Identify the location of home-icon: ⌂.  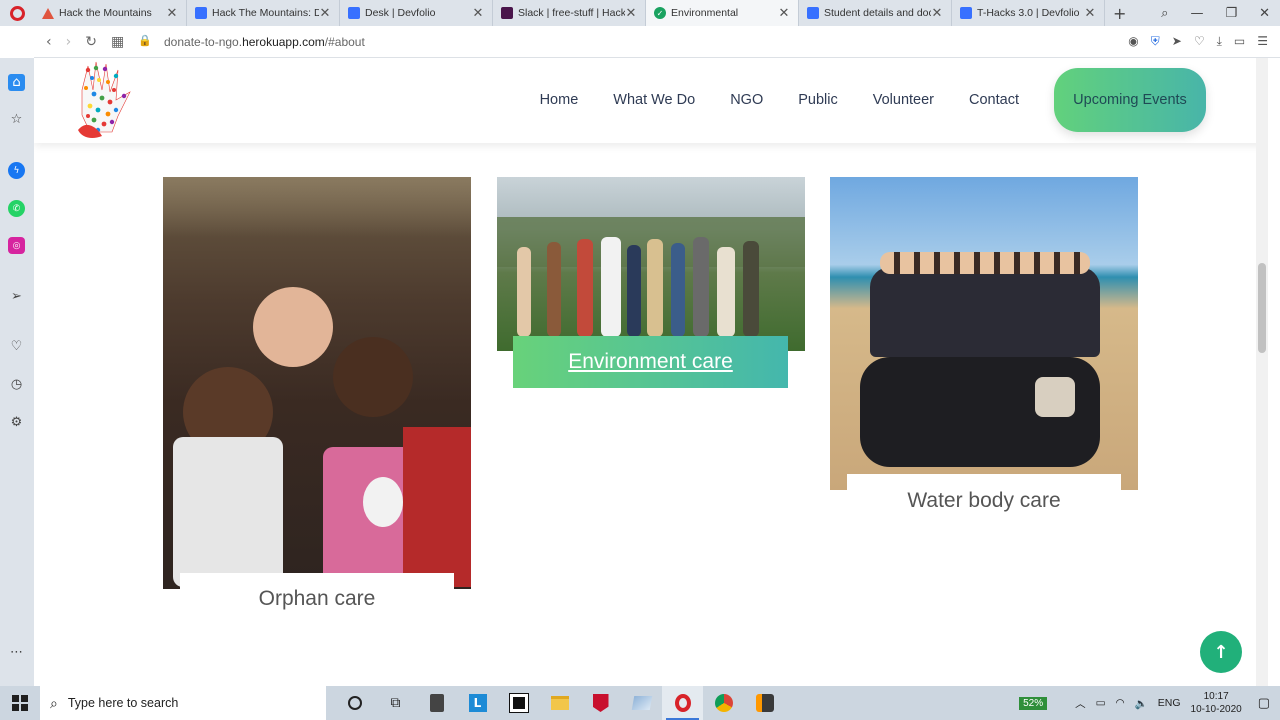
(16, 82).